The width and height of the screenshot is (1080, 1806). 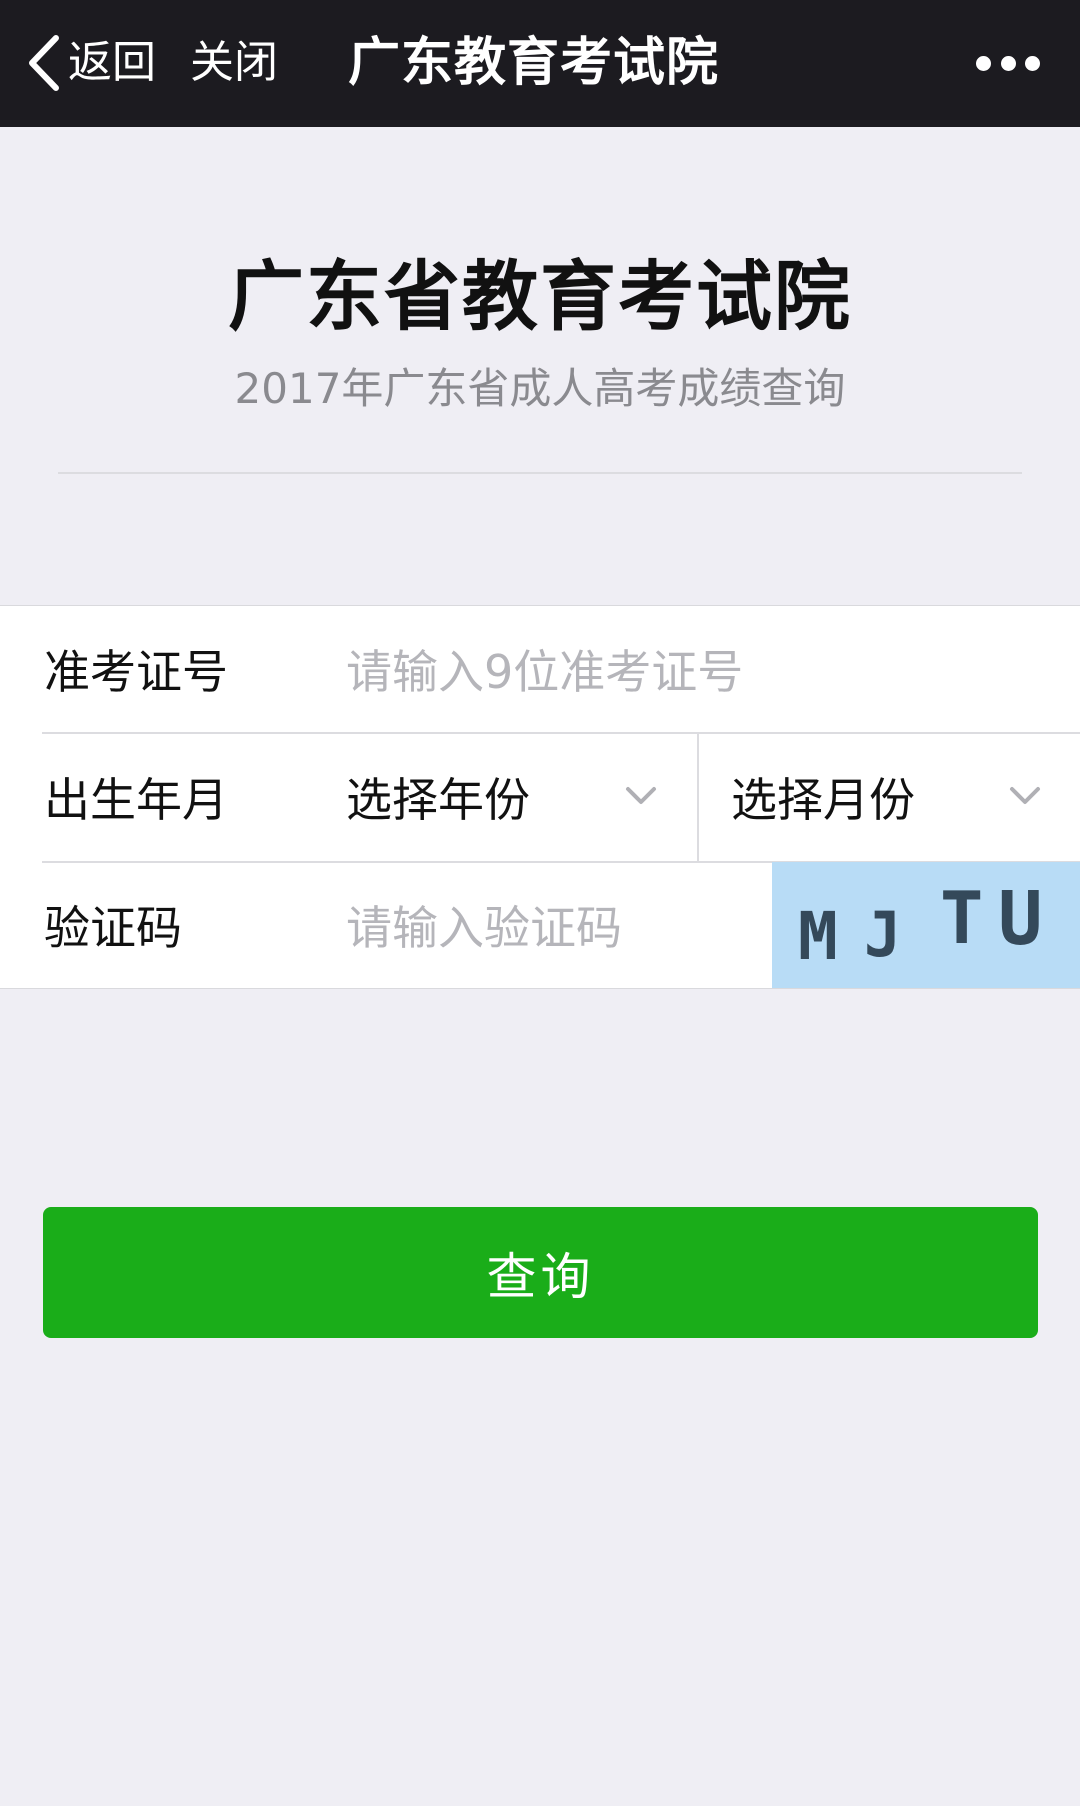 What do you see at coordinates (926, 925) in the screenshot?
I see `captcha-image: M J T U` at bounding box center [926, 925].